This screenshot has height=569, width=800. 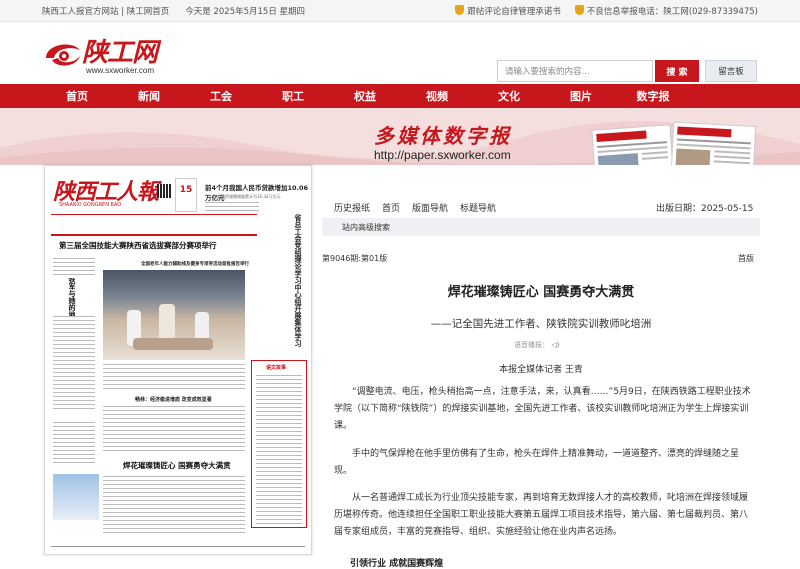 What do you see at coordinates (509, 96) in the screenshot?
I see `nav-item-culture: 文化` at bounding box center [509, 96].